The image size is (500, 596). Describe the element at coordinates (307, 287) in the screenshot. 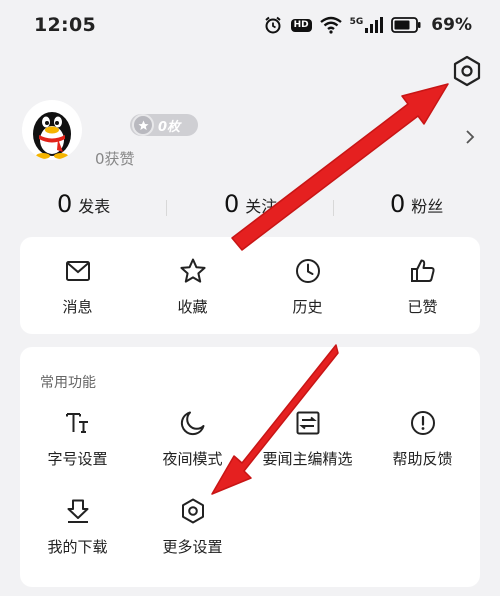

I see `quick-action-history: 历史` at that location.